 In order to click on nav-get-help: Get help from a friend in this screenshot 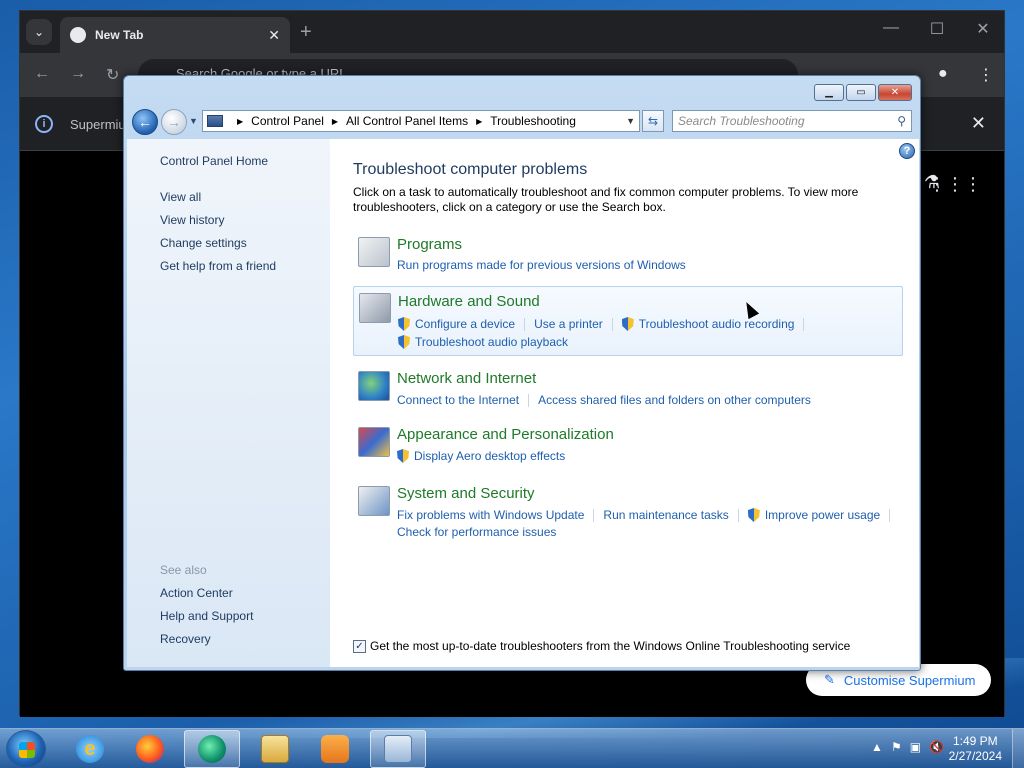, I will do `click(218, 266)`.